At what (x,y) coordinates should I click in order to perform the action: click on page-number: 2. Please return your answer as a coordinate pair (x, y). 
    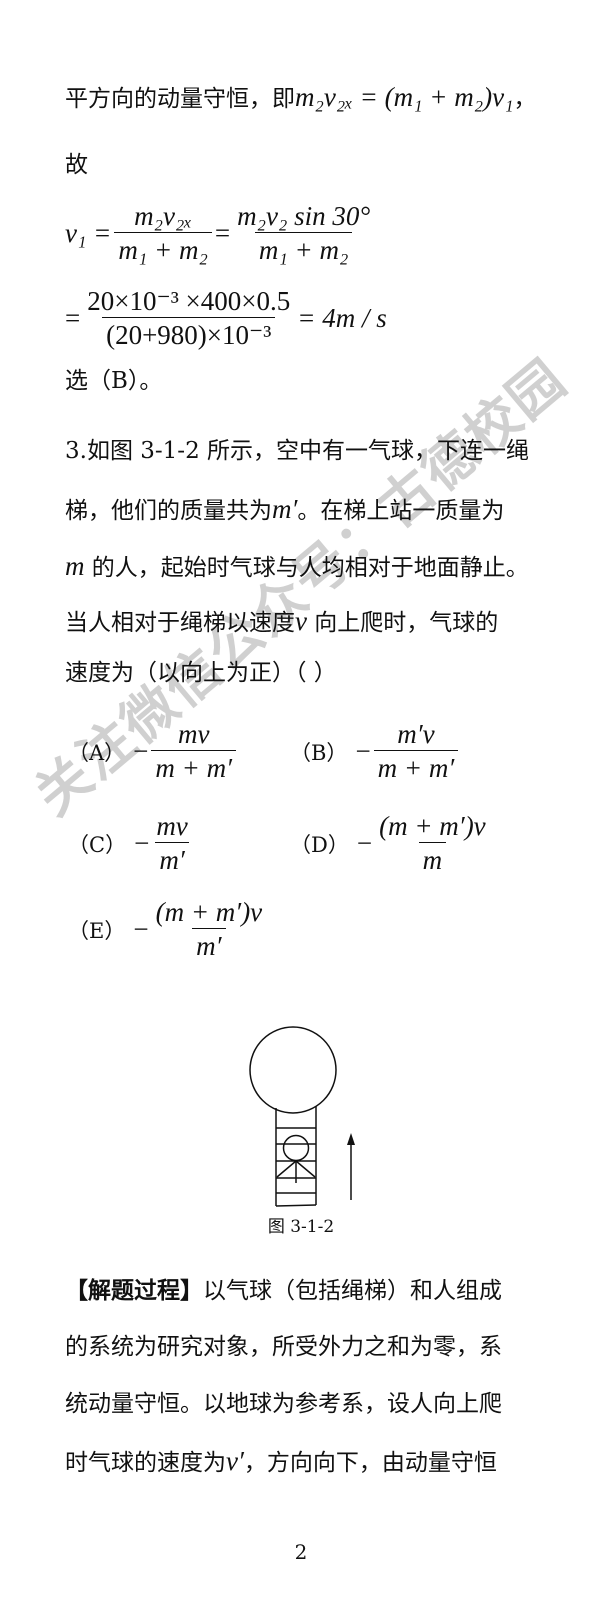
    Looking at the image, I should click on (301, 1552).